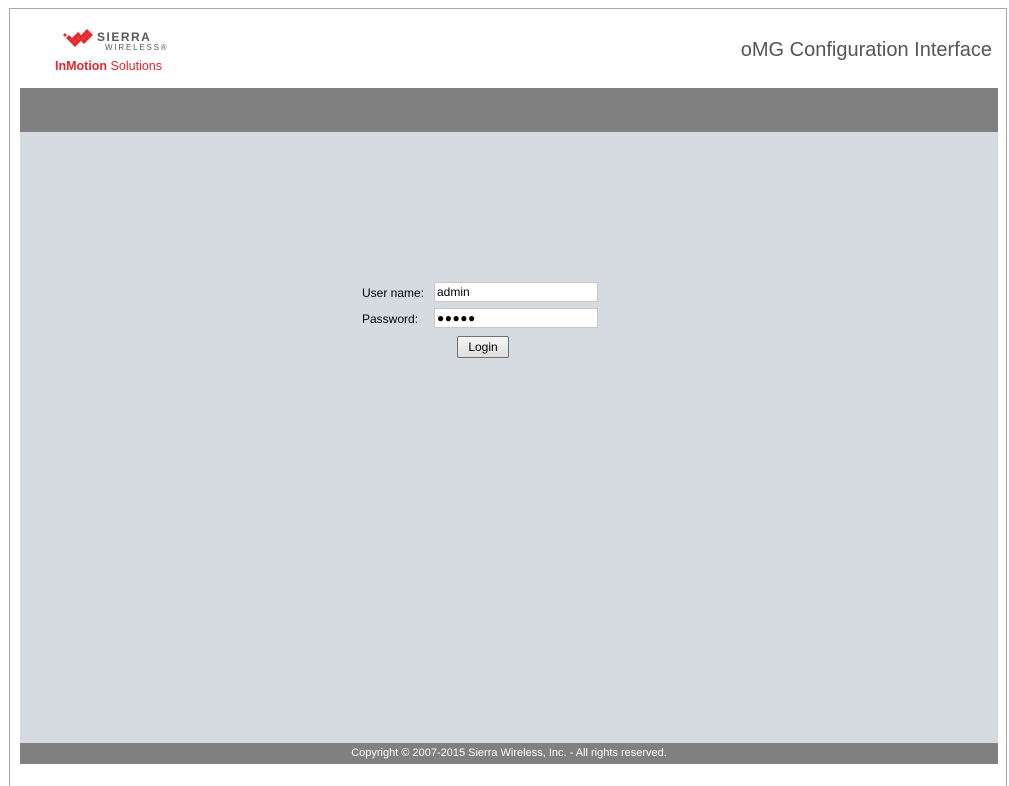 This screenshot has height=786, width=1009. What do you see at coordinates (124, 37) in the screenshot?
I see `logo-brand-text: SIERRA` at bounding box center [124, 37].